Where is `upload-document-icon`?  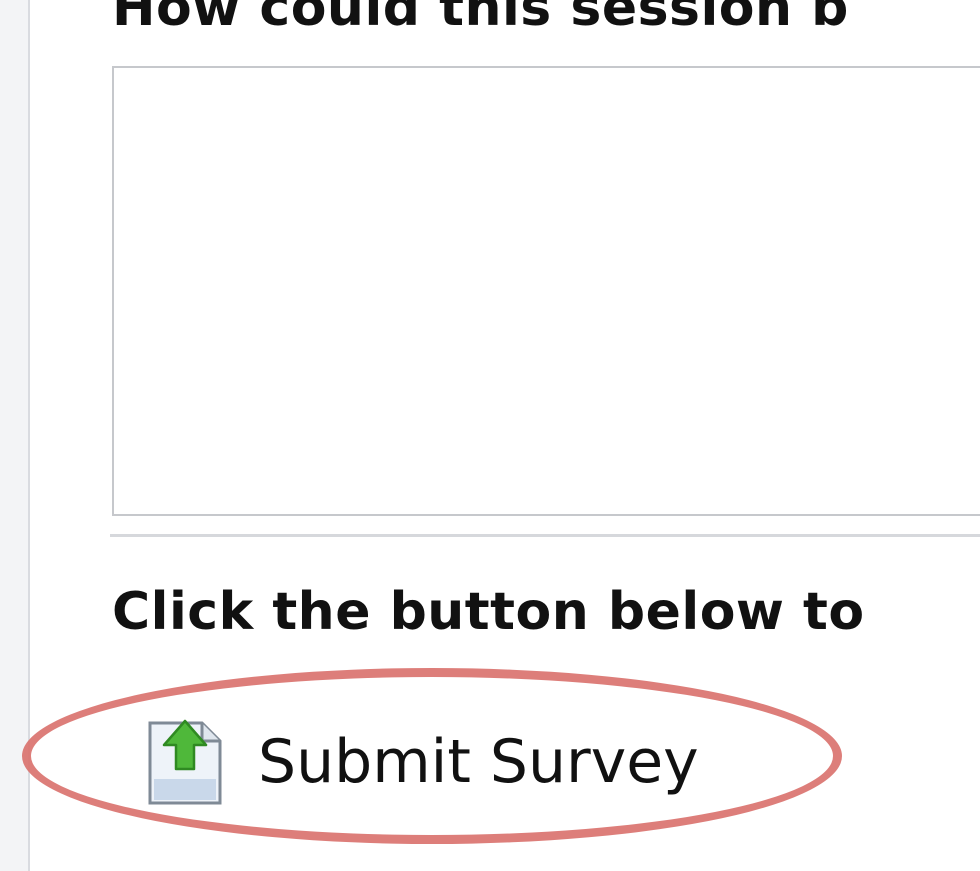 upload-document-icon is located at coordinates (185, 762).